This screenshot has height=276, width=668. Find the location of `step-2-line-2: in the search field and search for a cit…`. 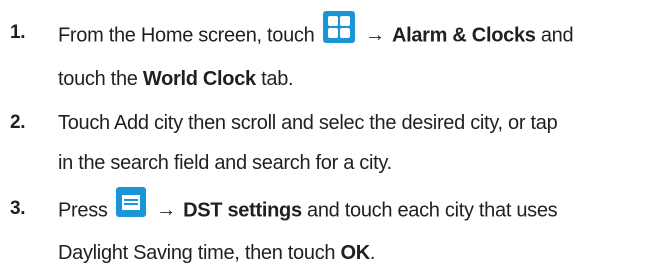

step-2-line-2: in the search field and search for a cit… is located at coordinates (225, 163).